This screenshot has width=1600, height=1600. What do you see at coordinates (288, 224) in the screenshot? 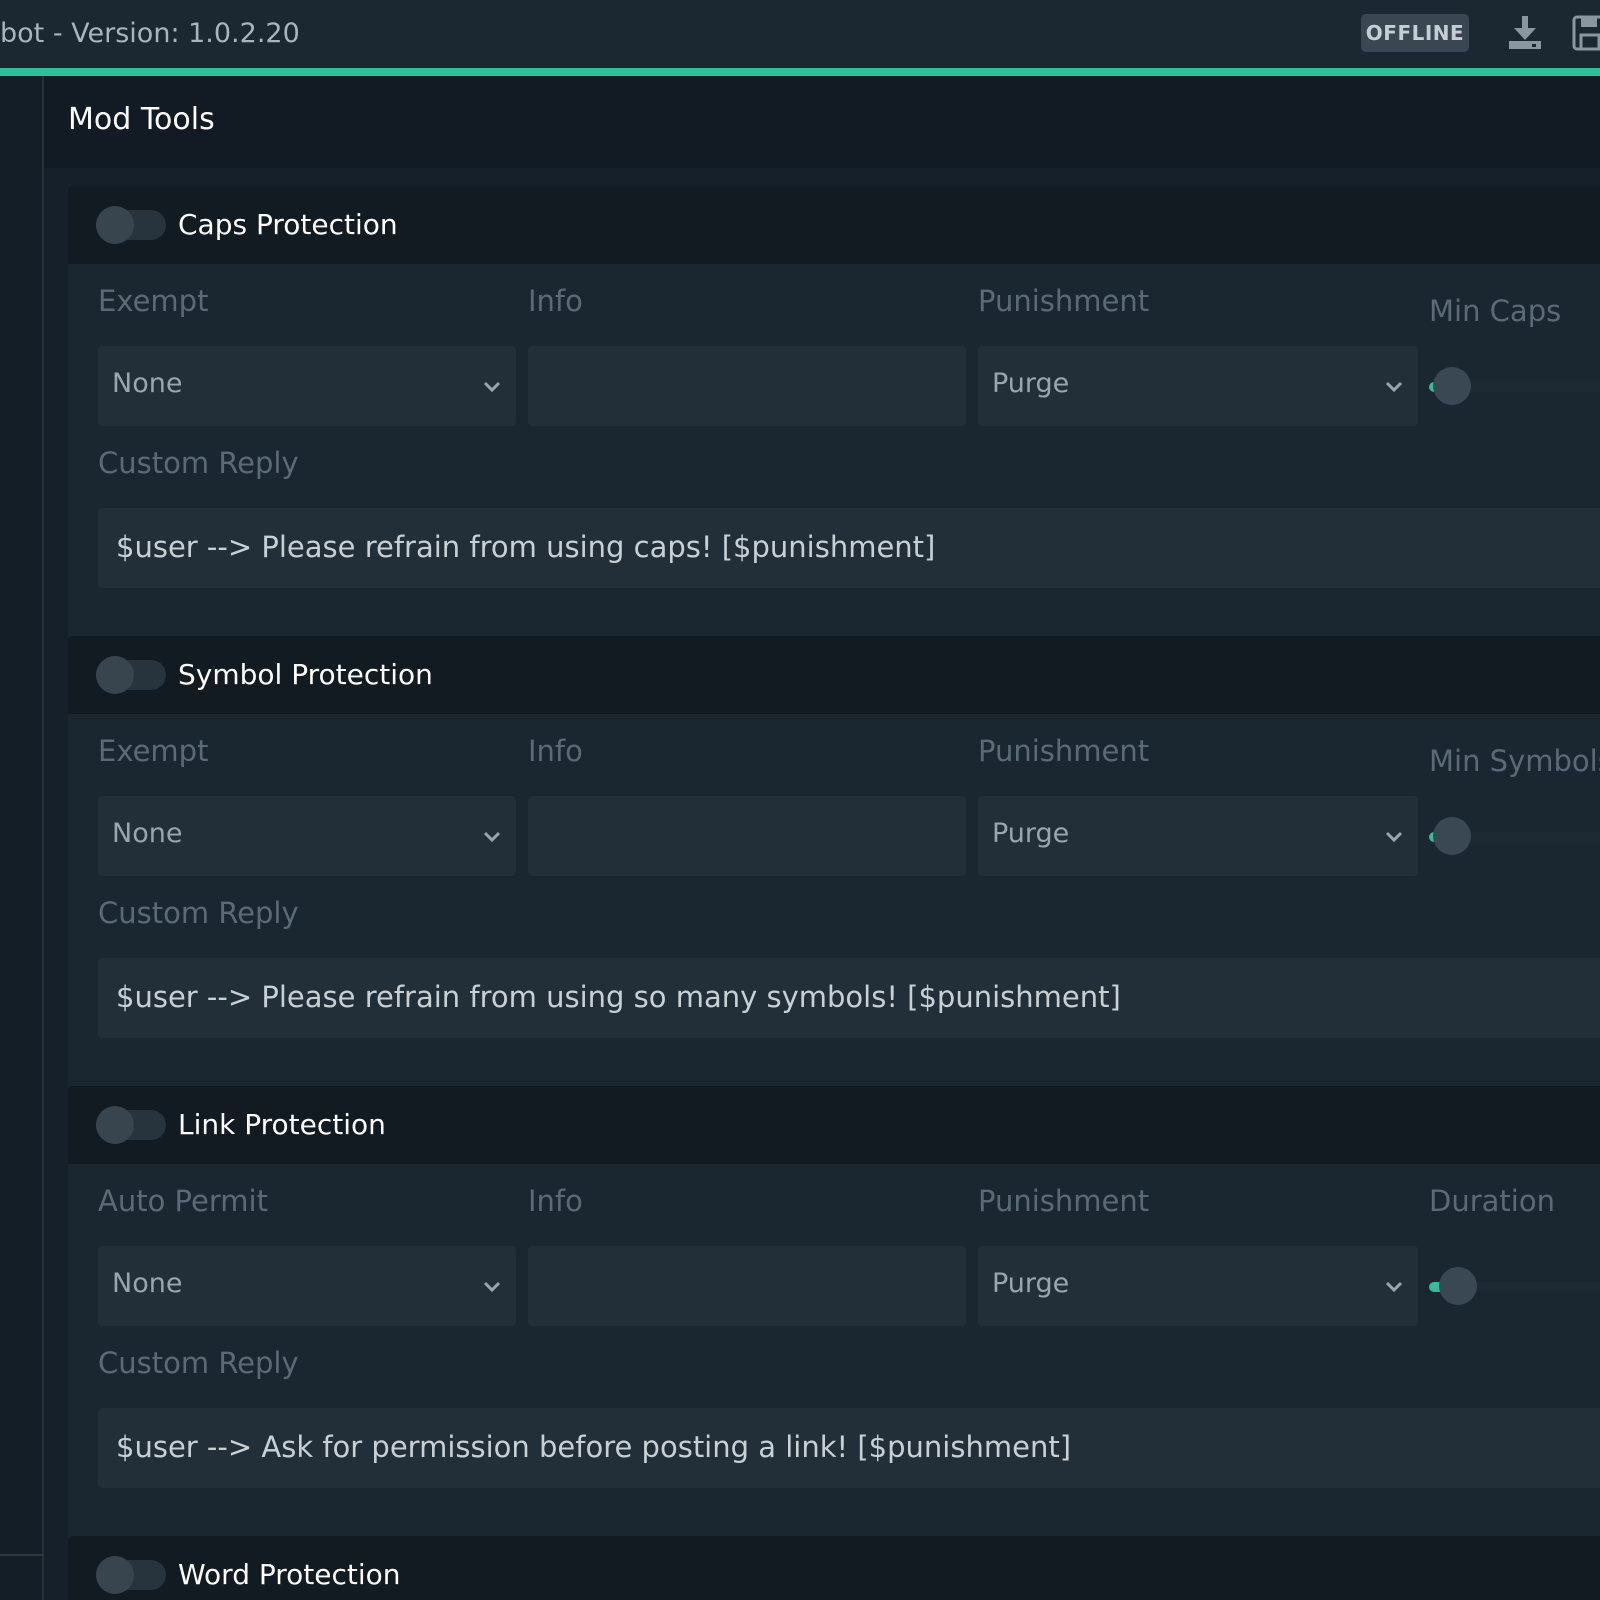
I see `card-title: Caps Protection` at bounding box center [288, 224].